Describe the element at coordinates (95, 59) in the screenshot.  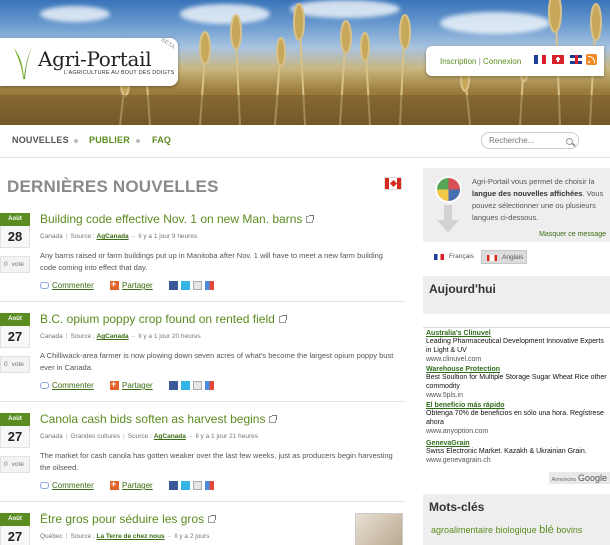
I see `logo-title: Agri-Portail` at that location.